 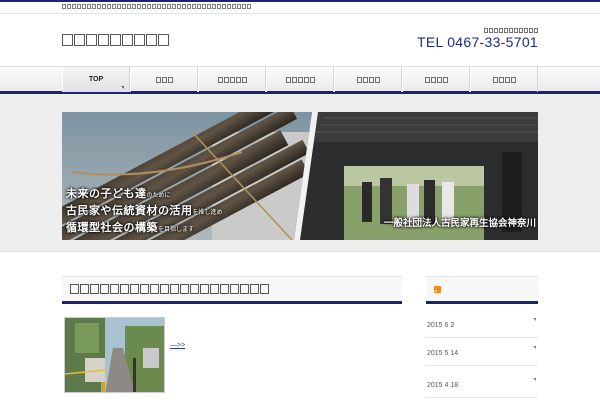 I want to click on nav-item-label: TOP, so click(x=96, y=79).